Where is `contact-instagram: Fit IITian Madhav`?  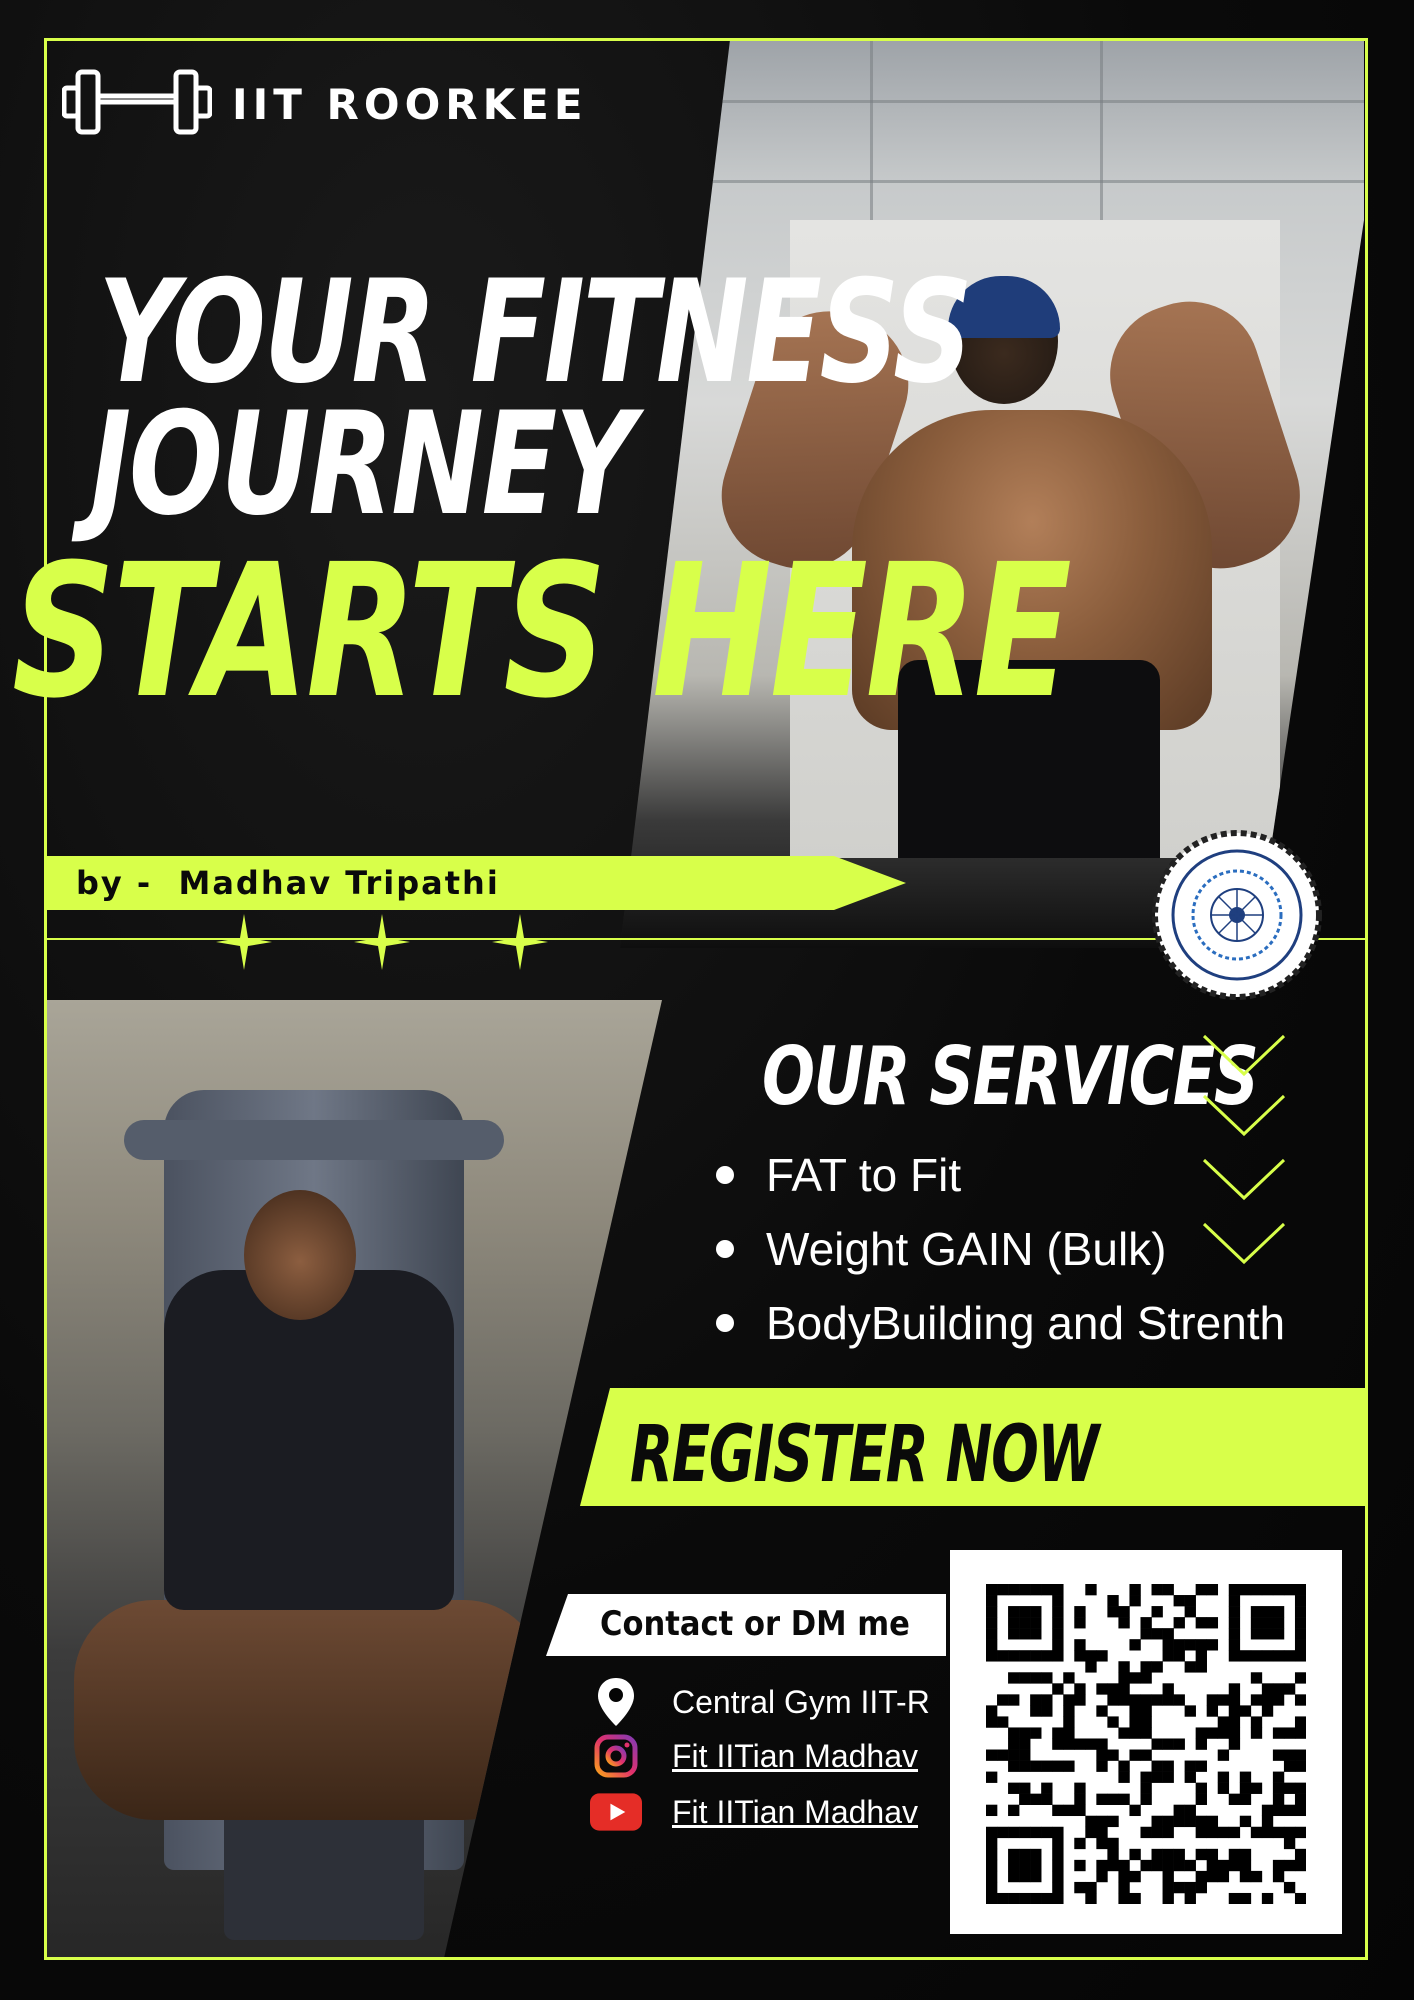 contact-instagram: Fit IITian Madhav is located at coordinates (754, 1756).